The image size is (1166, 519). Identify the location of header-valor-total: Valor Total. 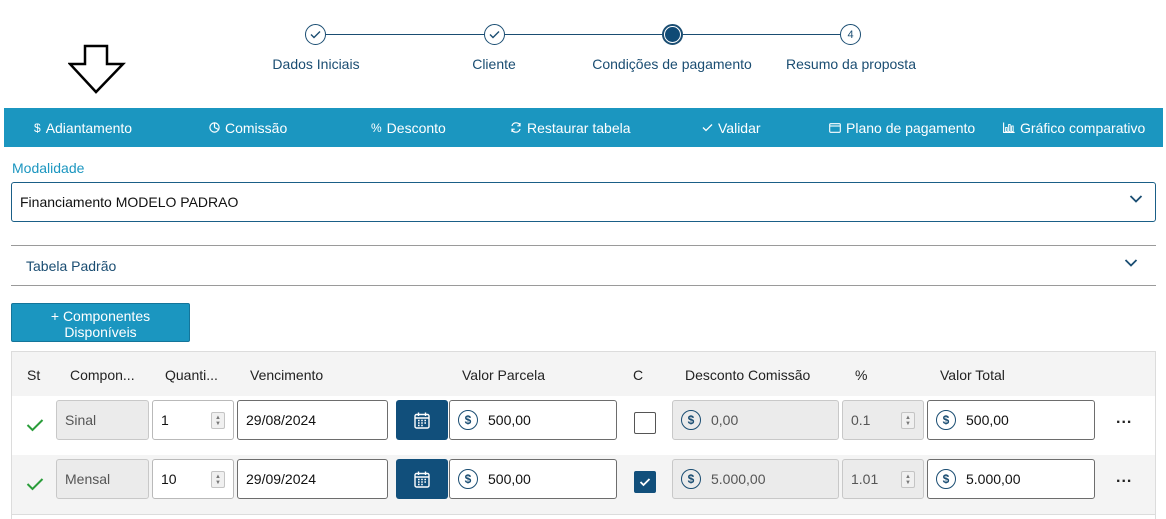
(972, 375).